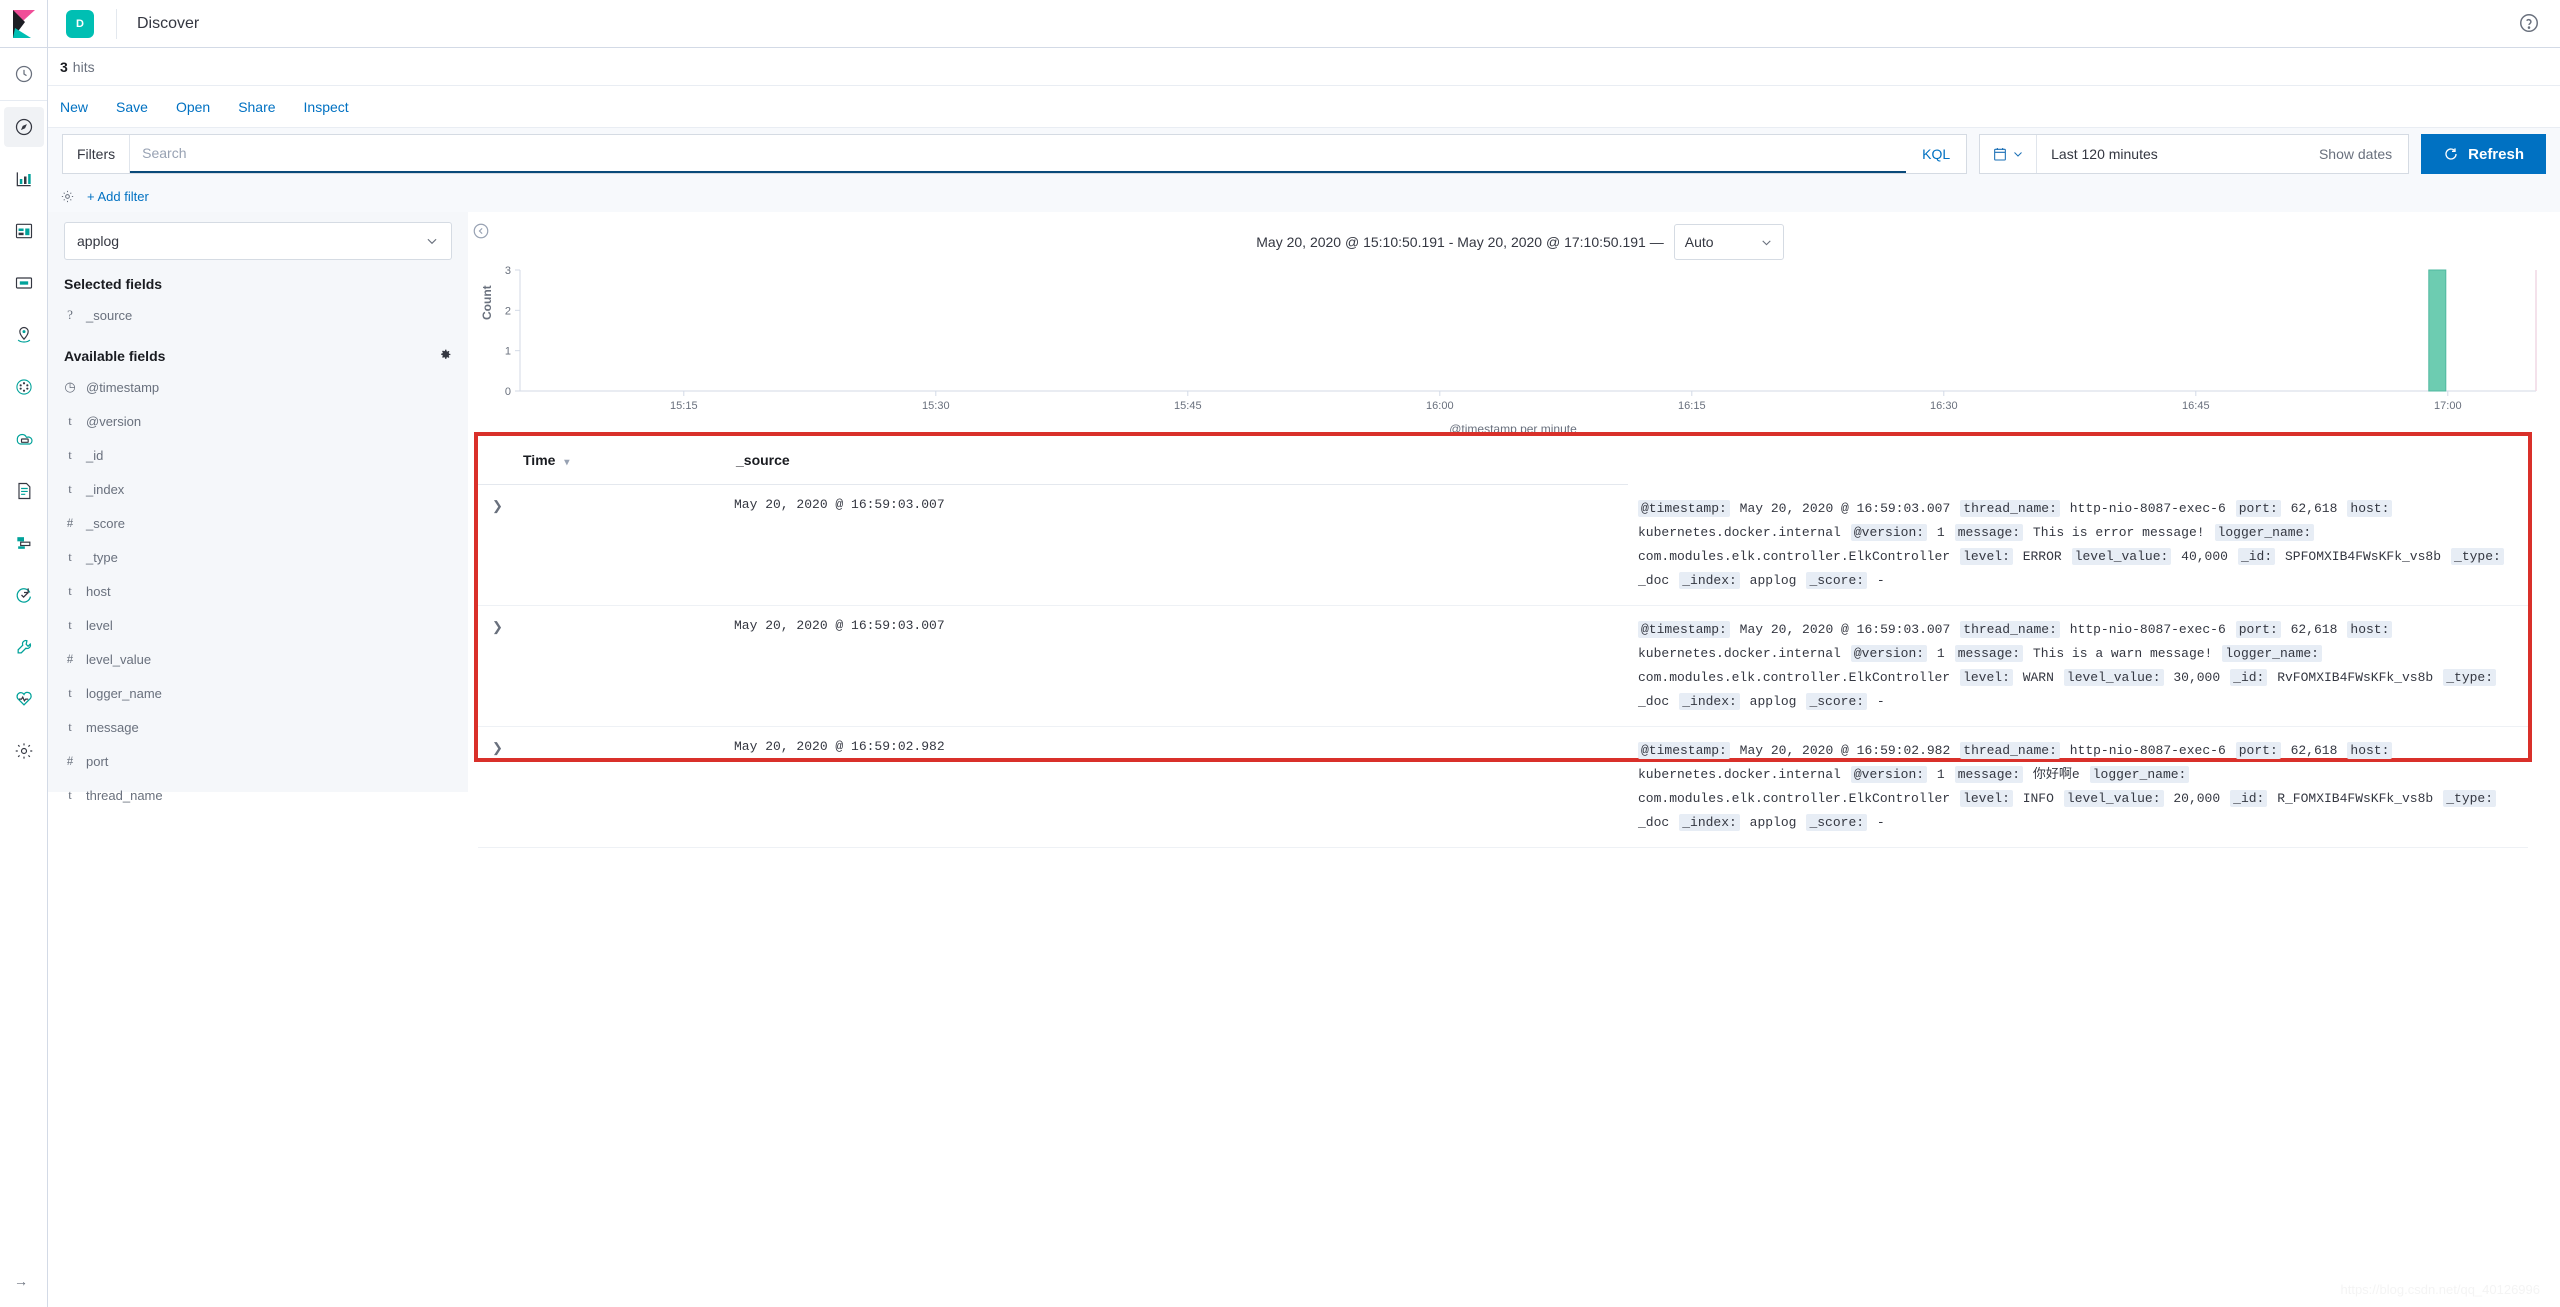 The image size is (2560, 1307). What do you see at coordinates (2355, 798) in the screenshot?
I see `source-field-value: R_FOMXIB4FWsKFk_vs8b` at bounding box center [2355, 798].